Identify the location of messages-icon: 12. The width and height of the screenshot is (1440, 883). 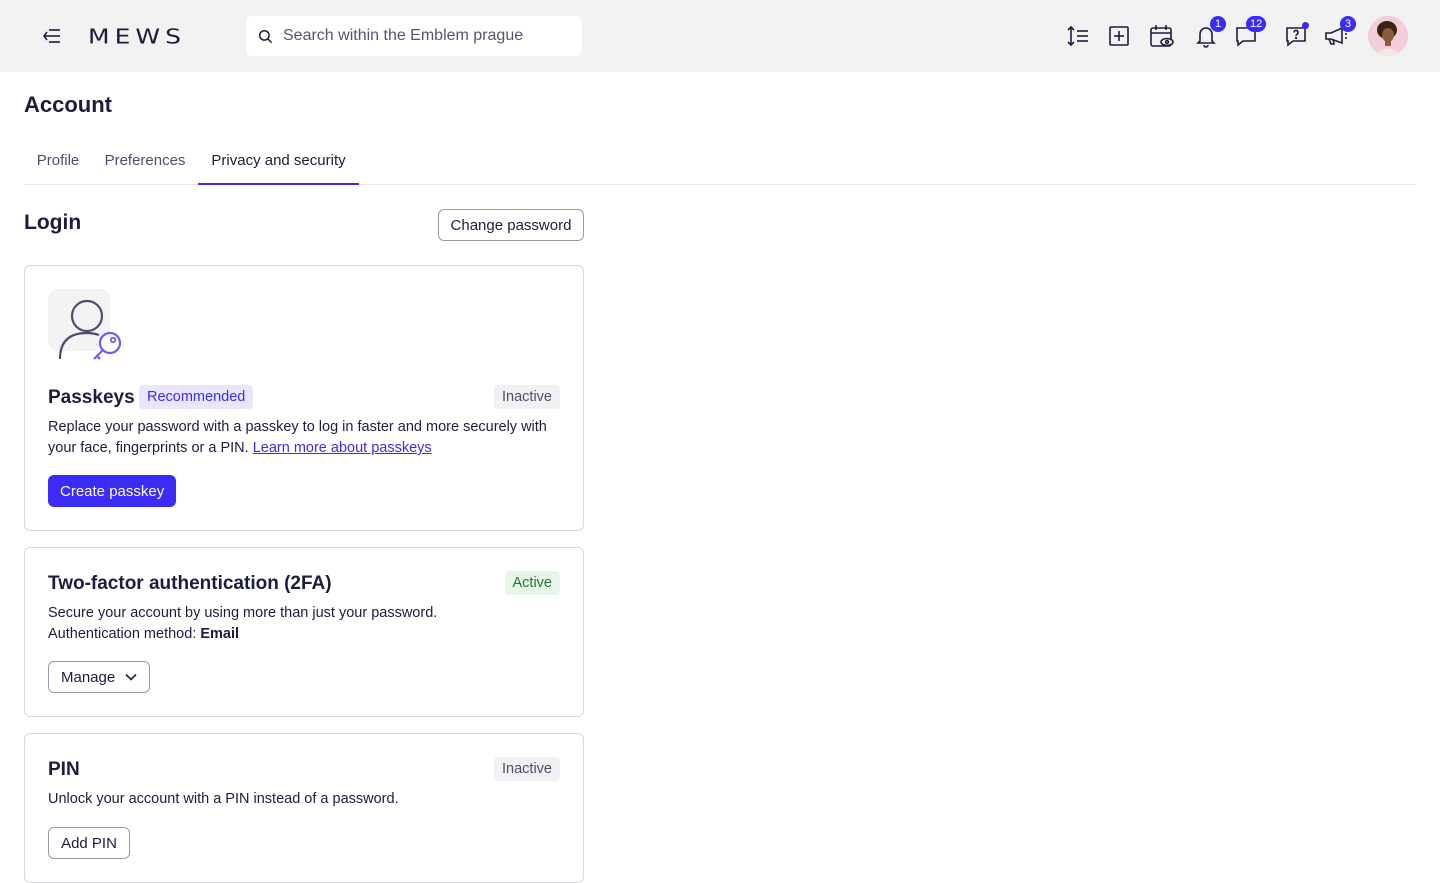
(1248, 34).